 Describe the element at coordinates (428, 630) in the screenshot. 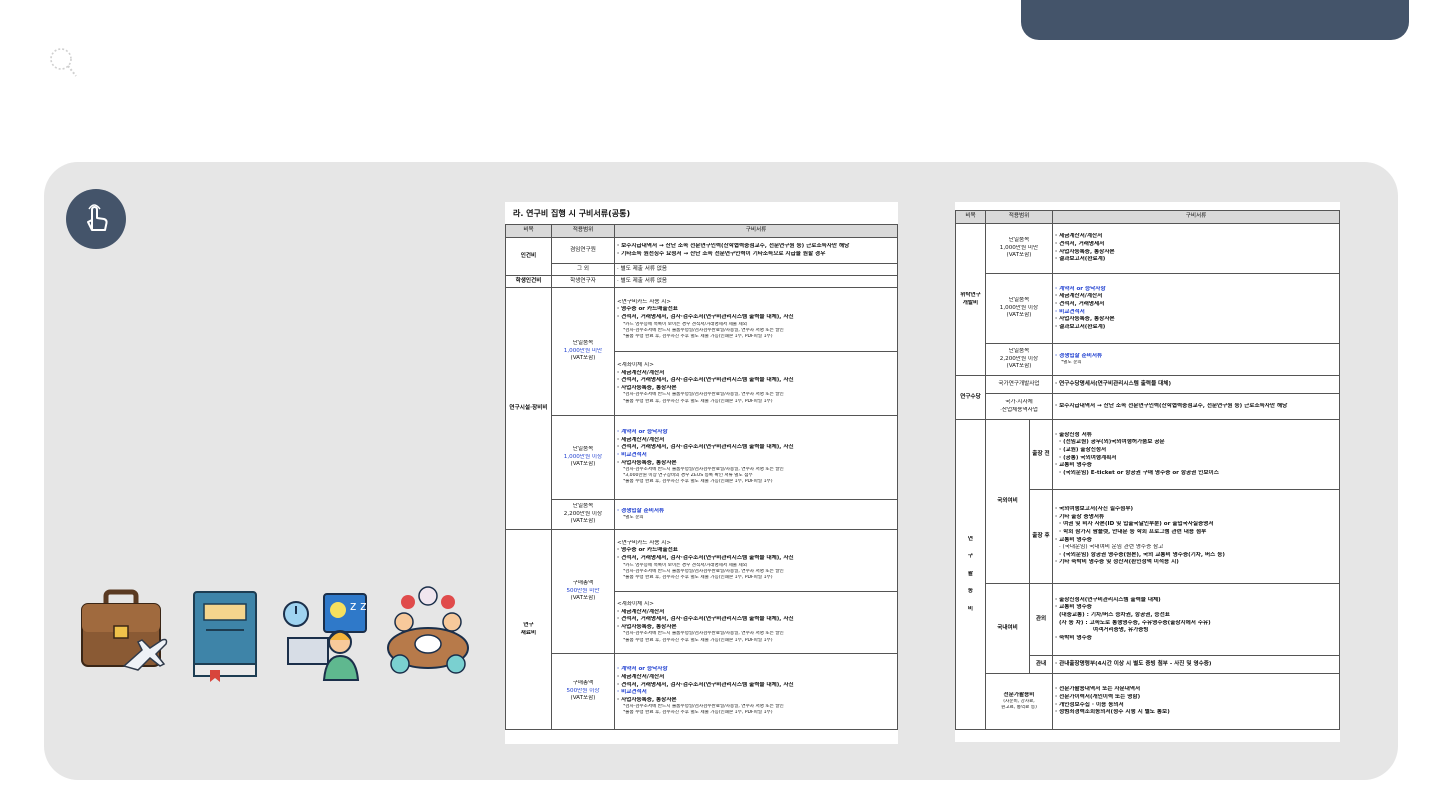

I see `discussion-group-icon` at that location.